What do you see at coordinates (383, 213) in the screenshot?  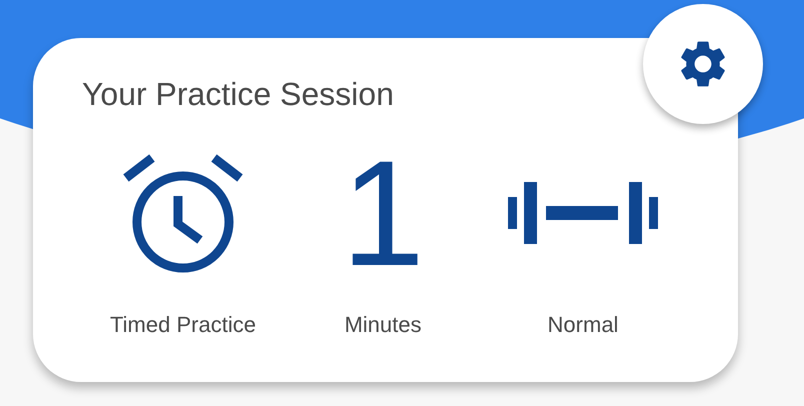 I see `minutes-value: 1` at bounding box center [383, 213].